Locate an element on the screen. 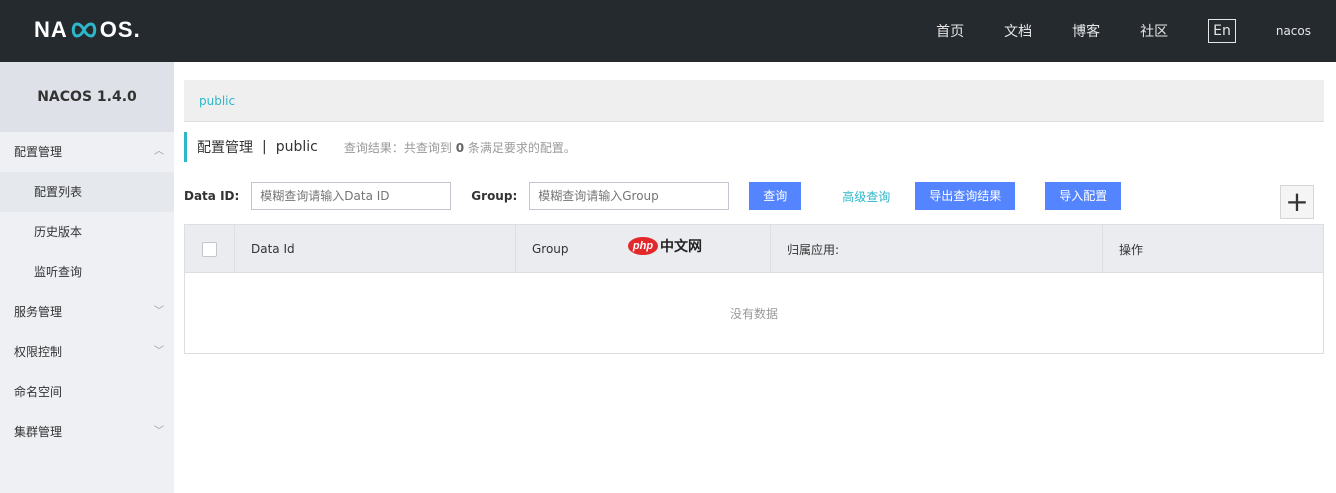 This screenshot has height=493, width=1336. sidebar-item-label: 权限控制 is located at coordinates (38, 352).